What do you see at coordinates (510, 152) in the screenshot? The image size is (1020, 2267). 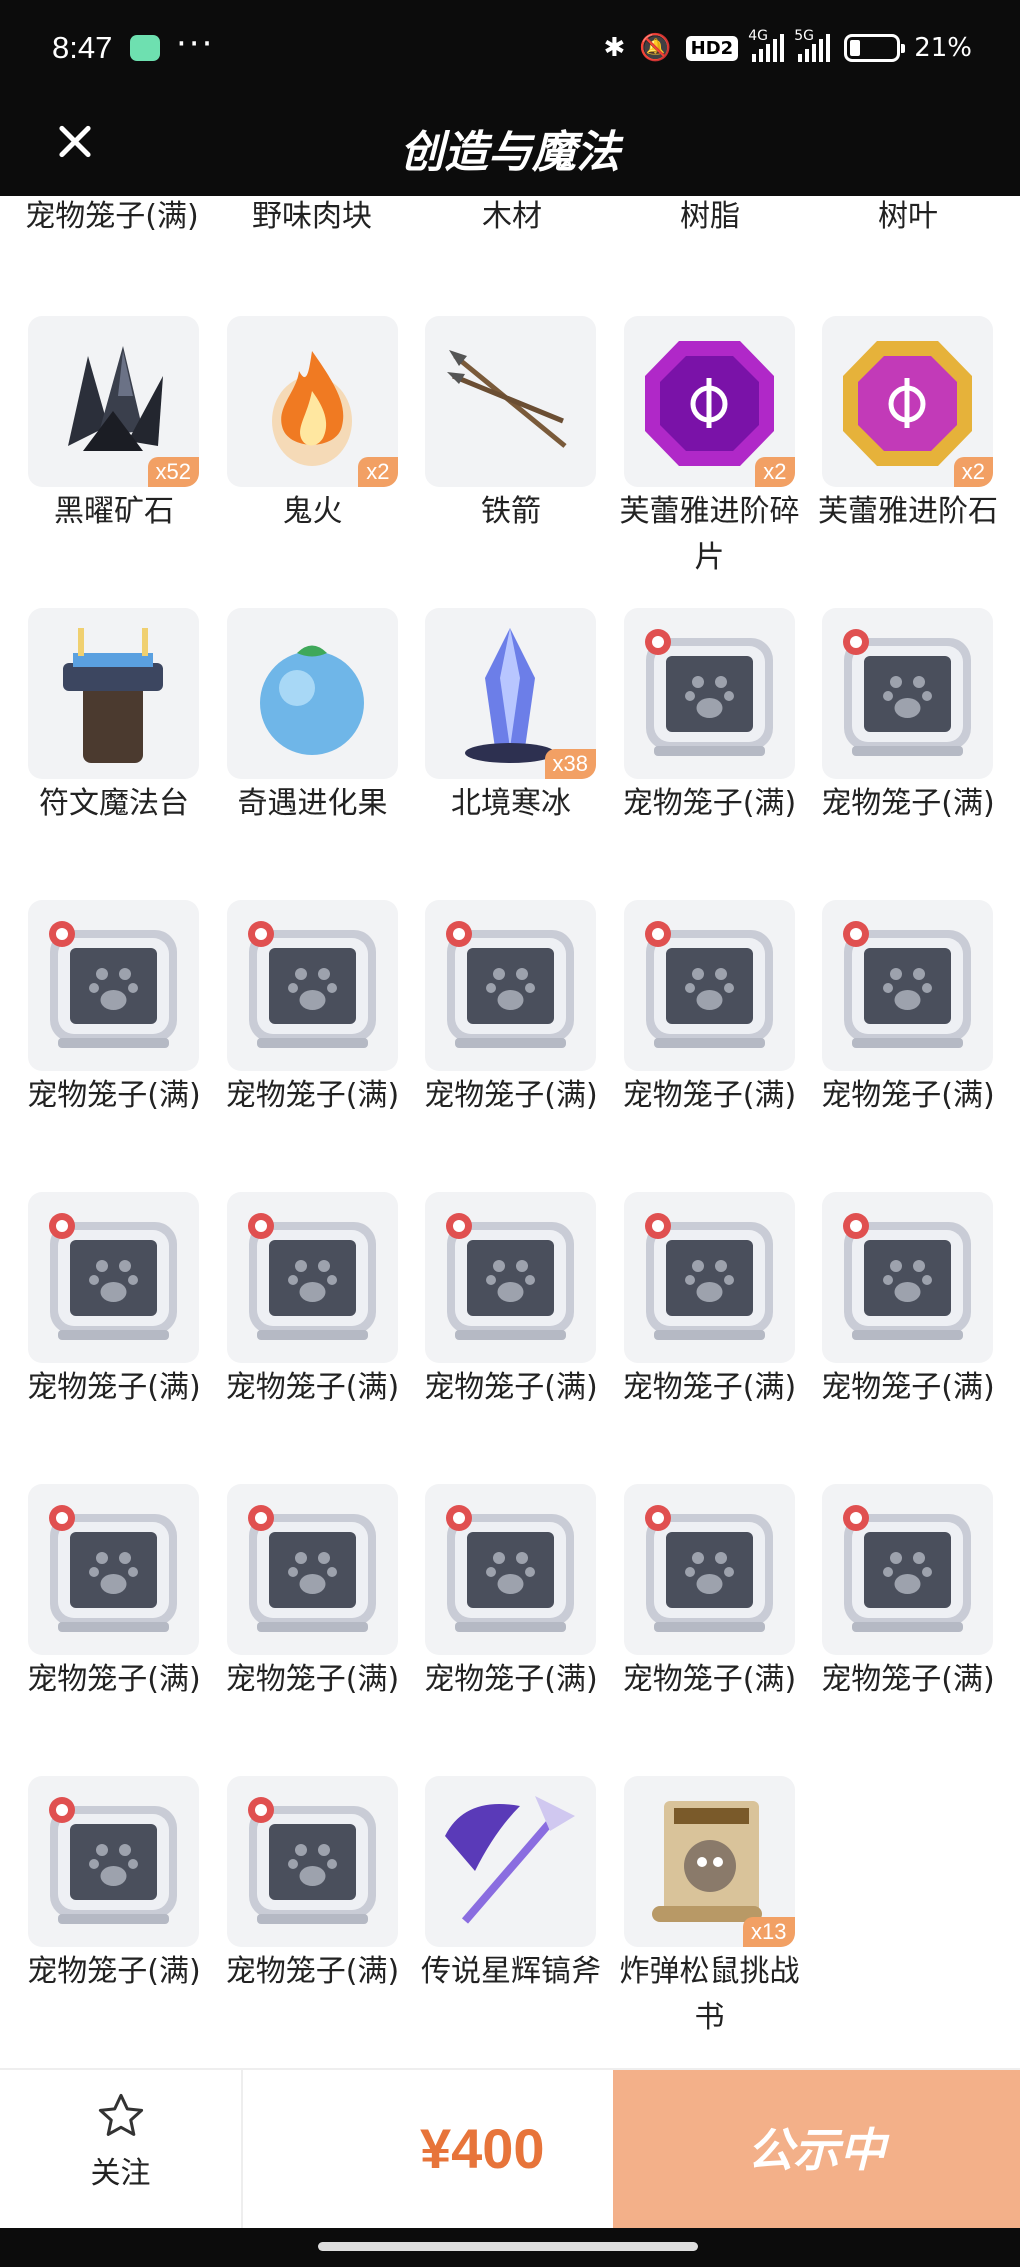 I see `page-title: 创造与魔法` at bounding box center [510, 152].